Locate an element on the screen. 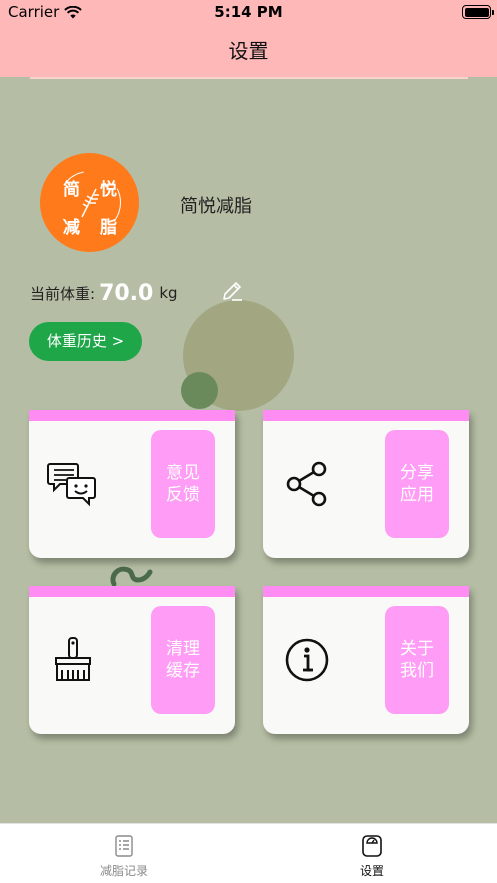 This screenshot has width=497, height=883. battery-icon is located at coordinates (478, 12).